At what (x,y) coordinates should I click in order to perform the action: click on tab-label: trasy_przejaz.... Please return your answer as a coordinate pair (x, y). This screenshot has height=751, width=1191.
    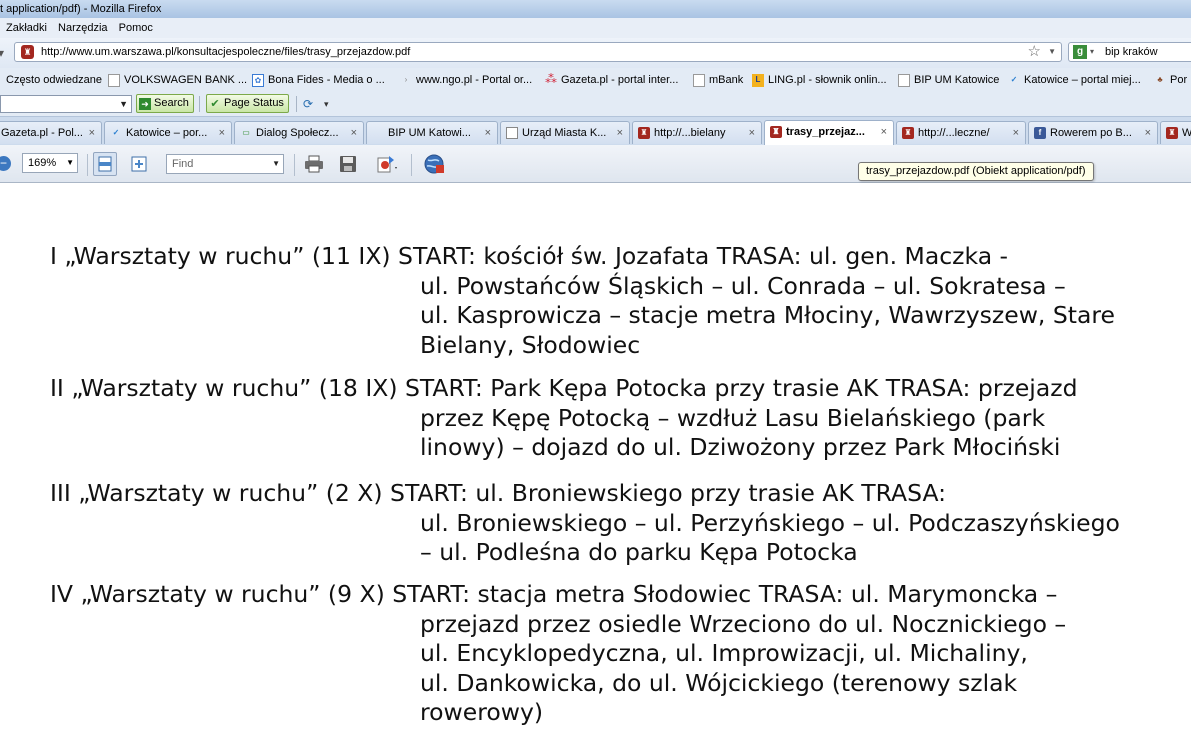
    Looking at the image, I should click on (825, 132).